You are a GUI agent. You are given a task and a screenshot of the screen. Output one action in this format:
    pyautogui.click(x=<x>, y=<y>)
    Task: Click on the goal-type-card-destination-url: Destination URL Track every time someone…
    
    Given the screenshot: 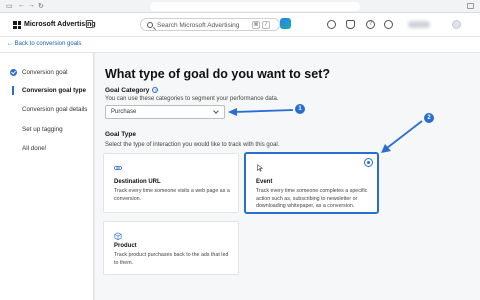 What is the action you would take?
    pyautogui.click(x=171, y=183)
    